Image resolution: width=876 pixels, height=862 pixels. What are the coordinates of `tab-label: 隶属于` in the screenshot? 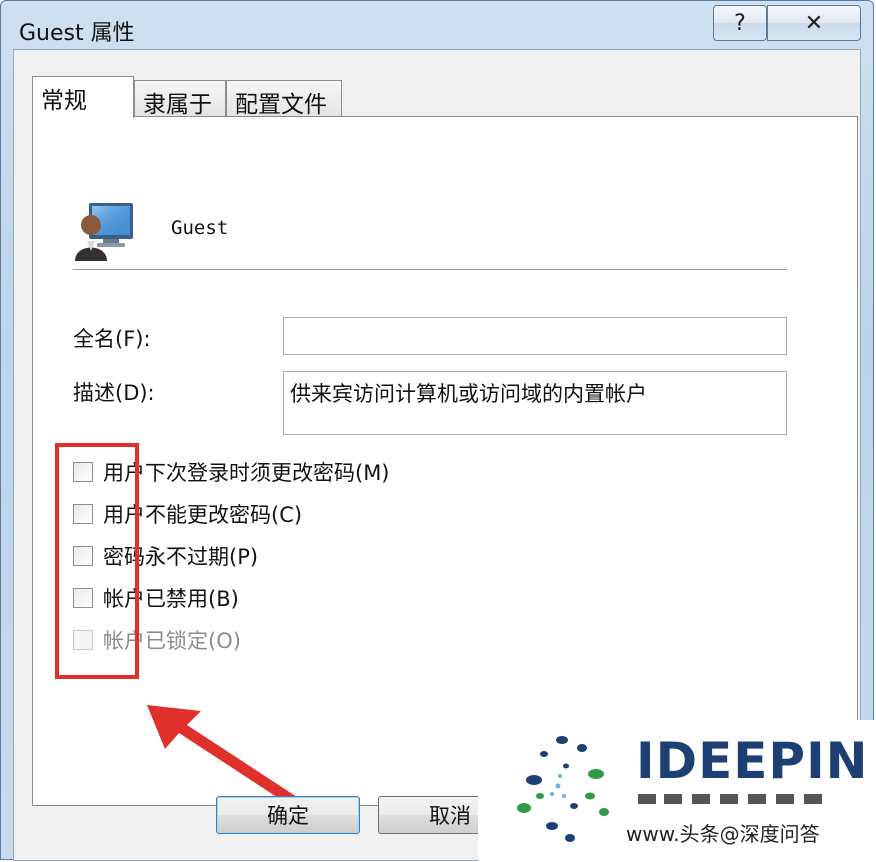 It's located at (177, 105).